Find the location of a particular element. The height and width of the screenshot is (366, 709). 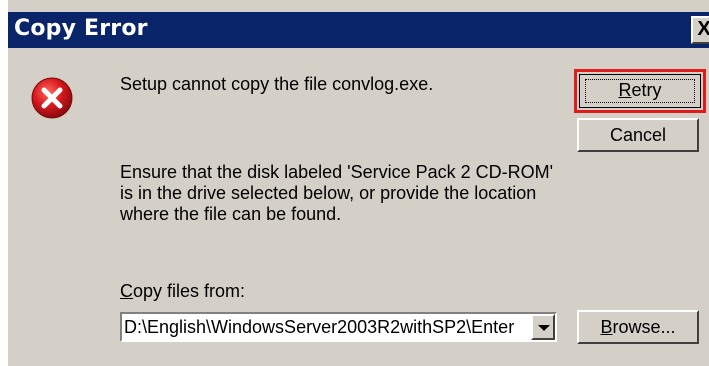

instructions-line: where the file can be found. is located at coordinates (231, 214).